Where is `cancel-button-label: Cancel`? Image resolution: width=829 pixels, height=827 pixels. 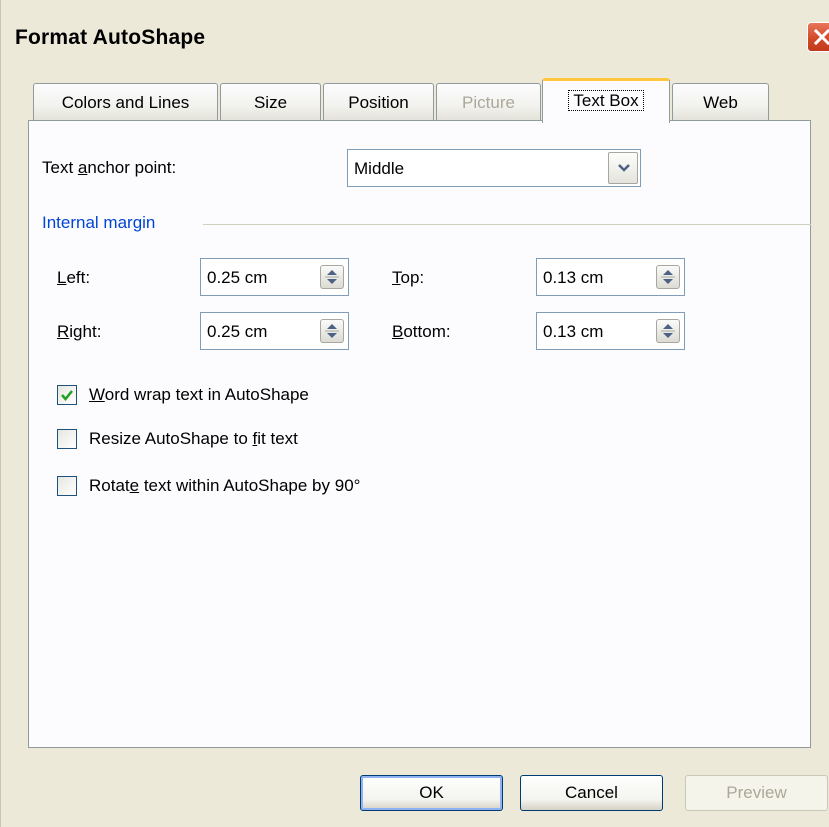 cancel-button-label: Cancel is located at coordinates (591, 792).